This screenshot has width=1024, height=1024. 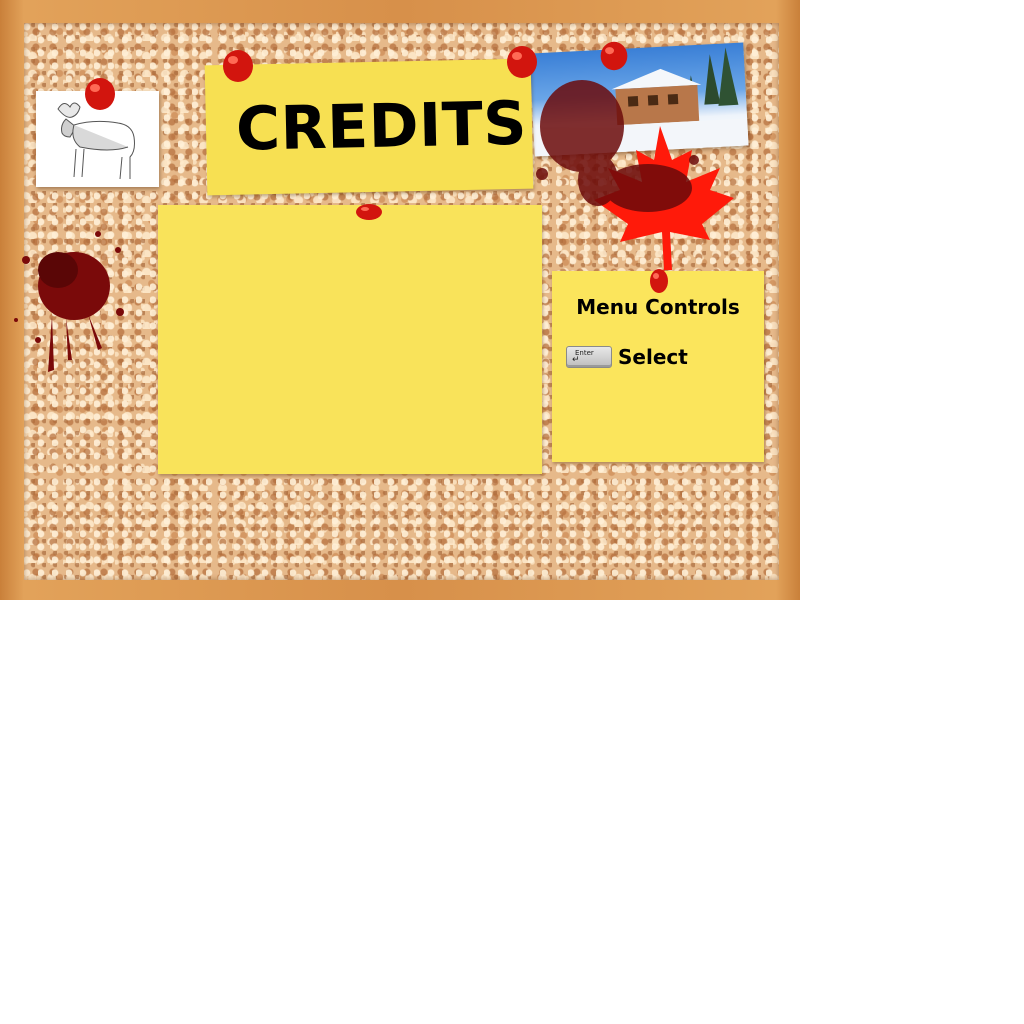 What do you see at coordinates (381, 126) in the screenshot?
I see `page-title: CREDITS` at bounding box center [381, 126].